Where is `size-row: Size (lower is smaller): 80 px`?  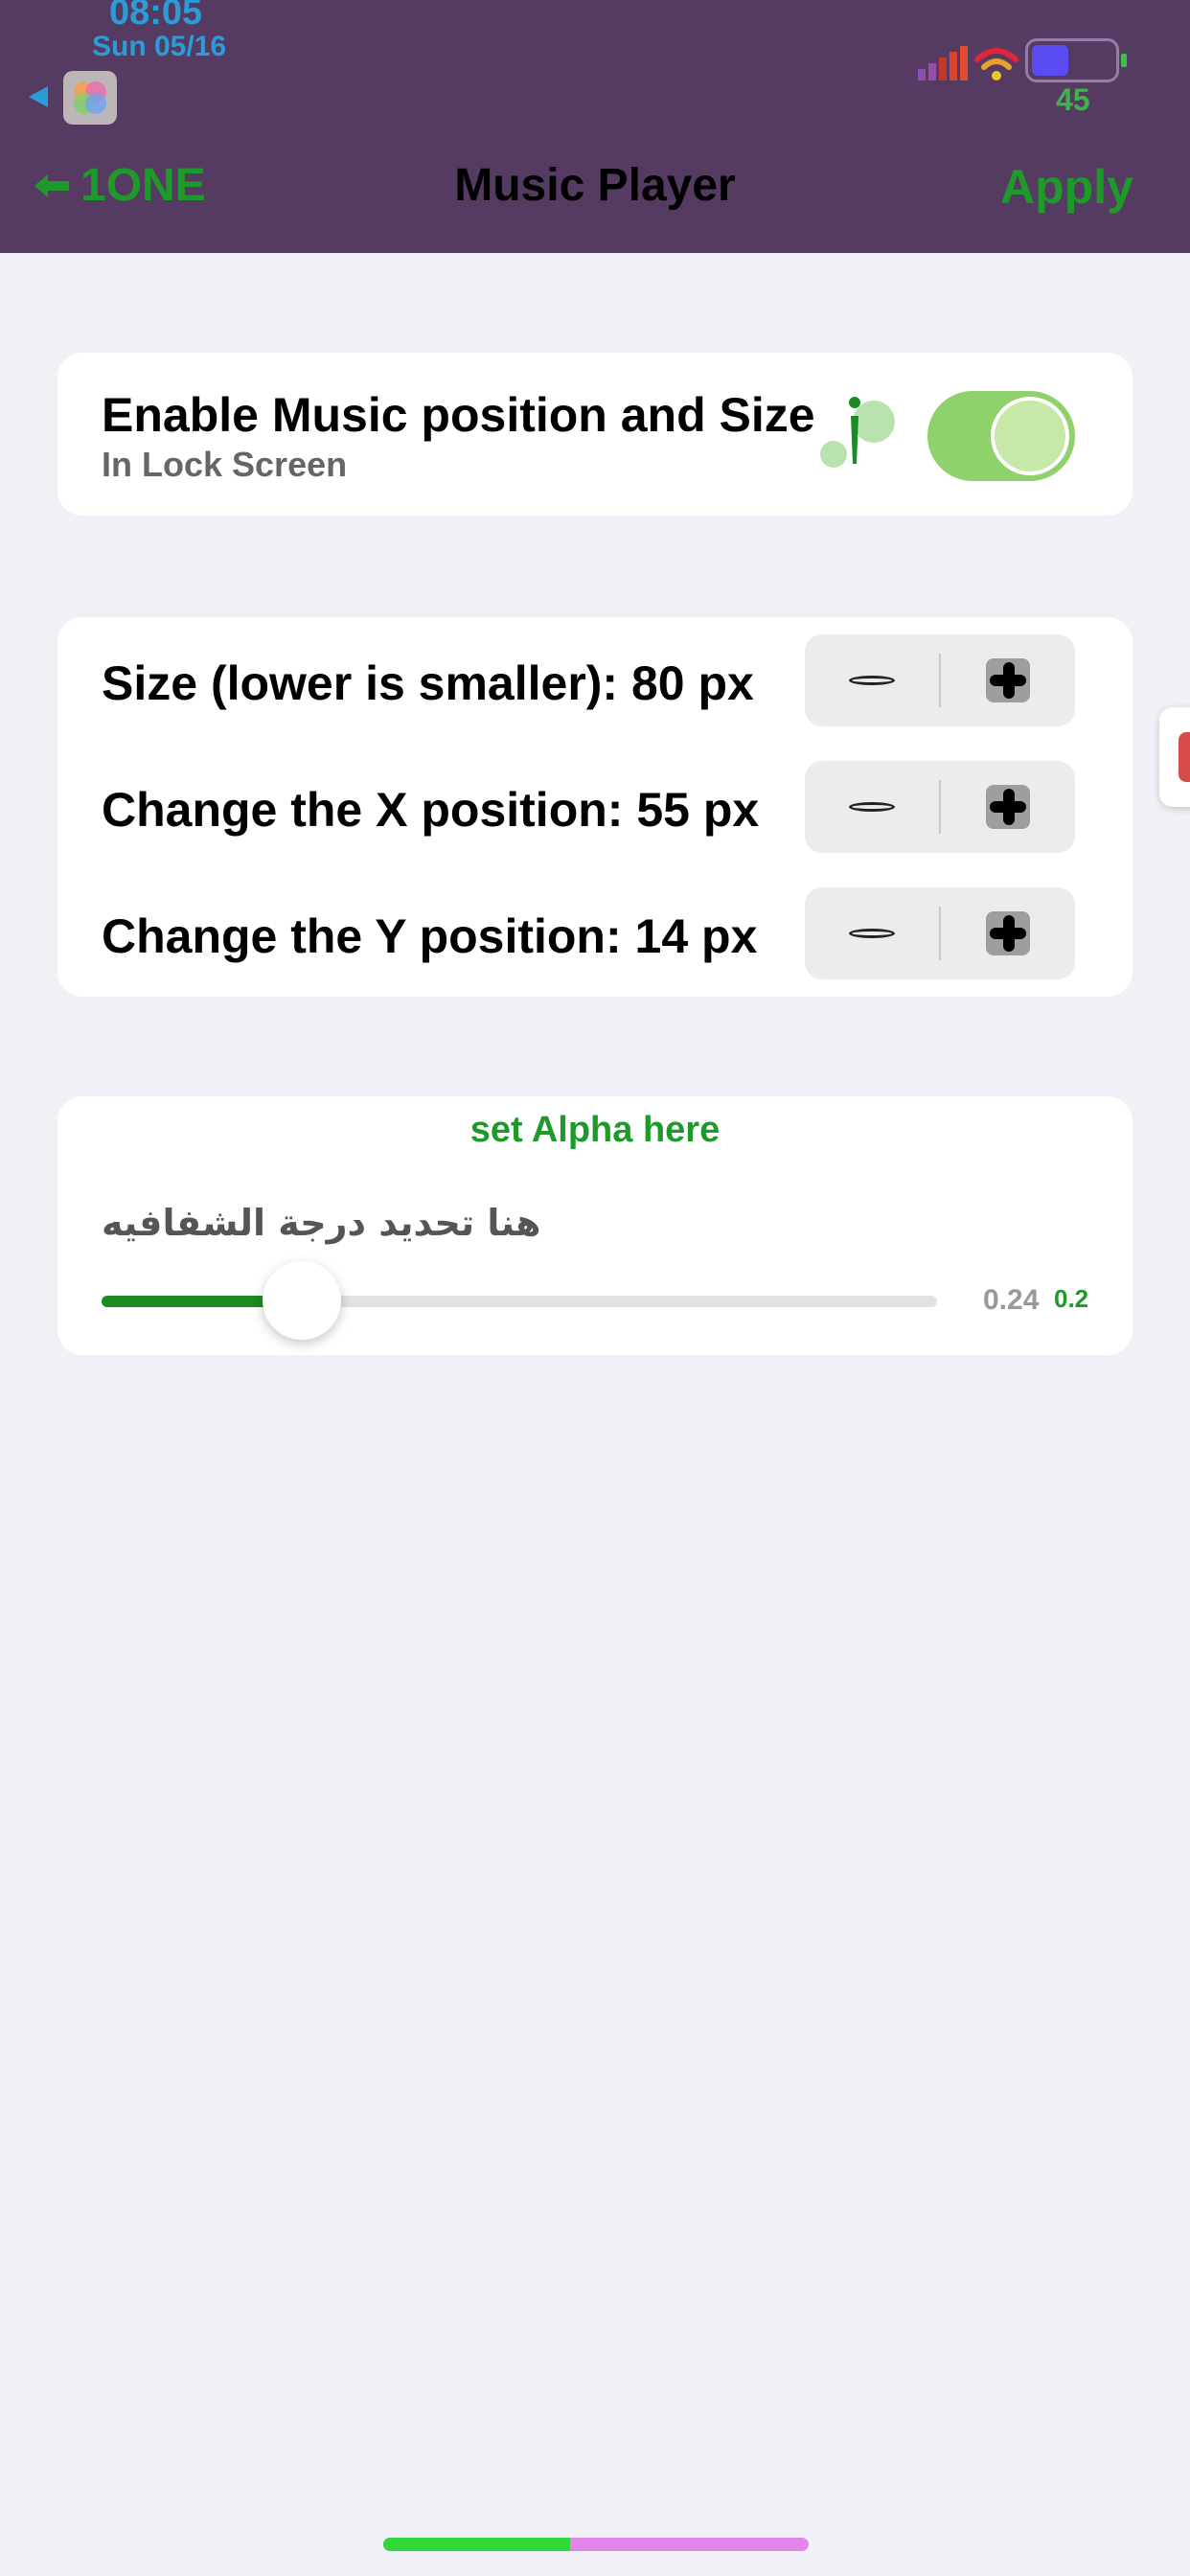
size-row: Size (lower is smaller): 80 px is located at coordinates (595, 680).